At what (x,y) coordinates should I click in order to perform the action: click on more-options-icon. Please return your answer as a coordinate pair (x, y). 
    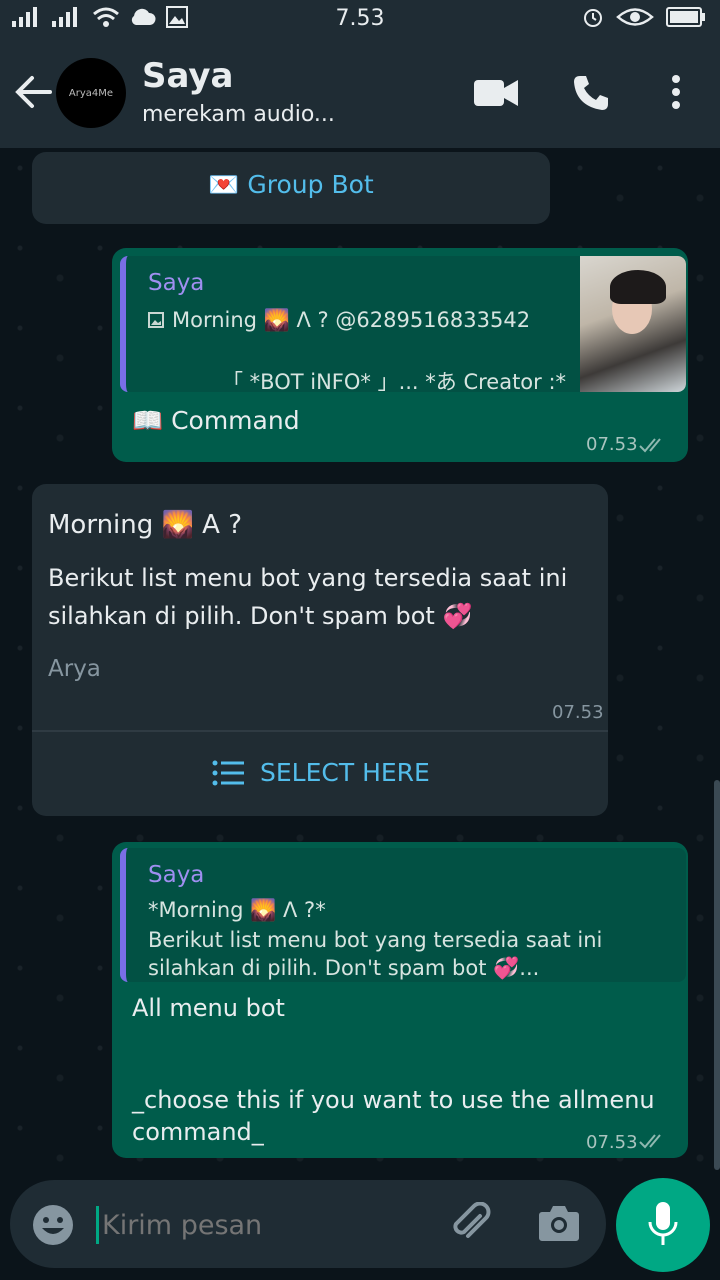
    Looking at the image, I should click on (676, 92).